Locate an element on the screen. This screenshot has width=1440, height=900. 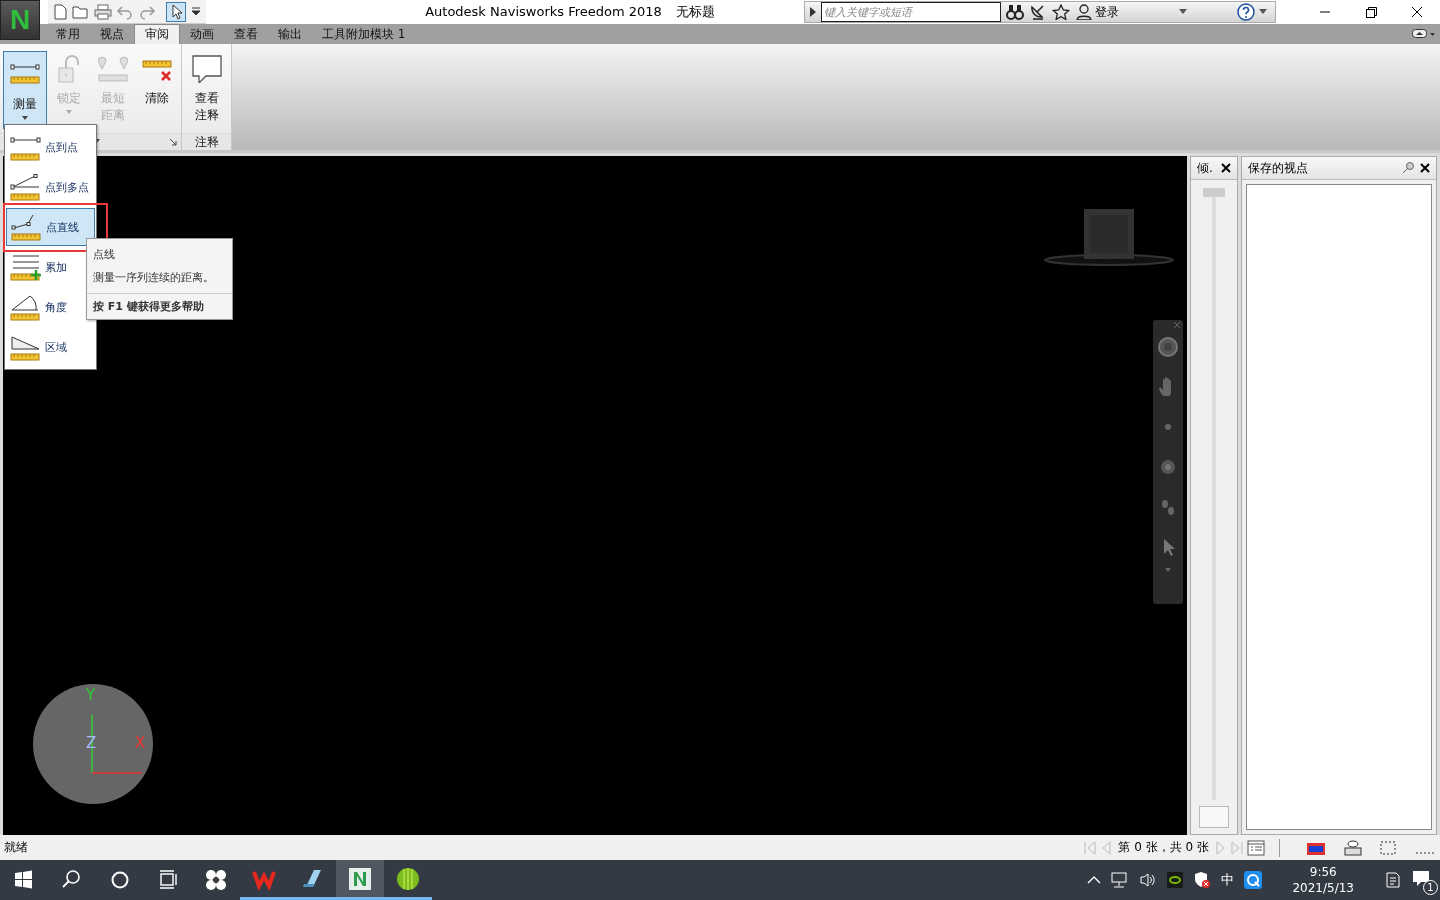
notes-icon is located at coordinates (1393, 880).